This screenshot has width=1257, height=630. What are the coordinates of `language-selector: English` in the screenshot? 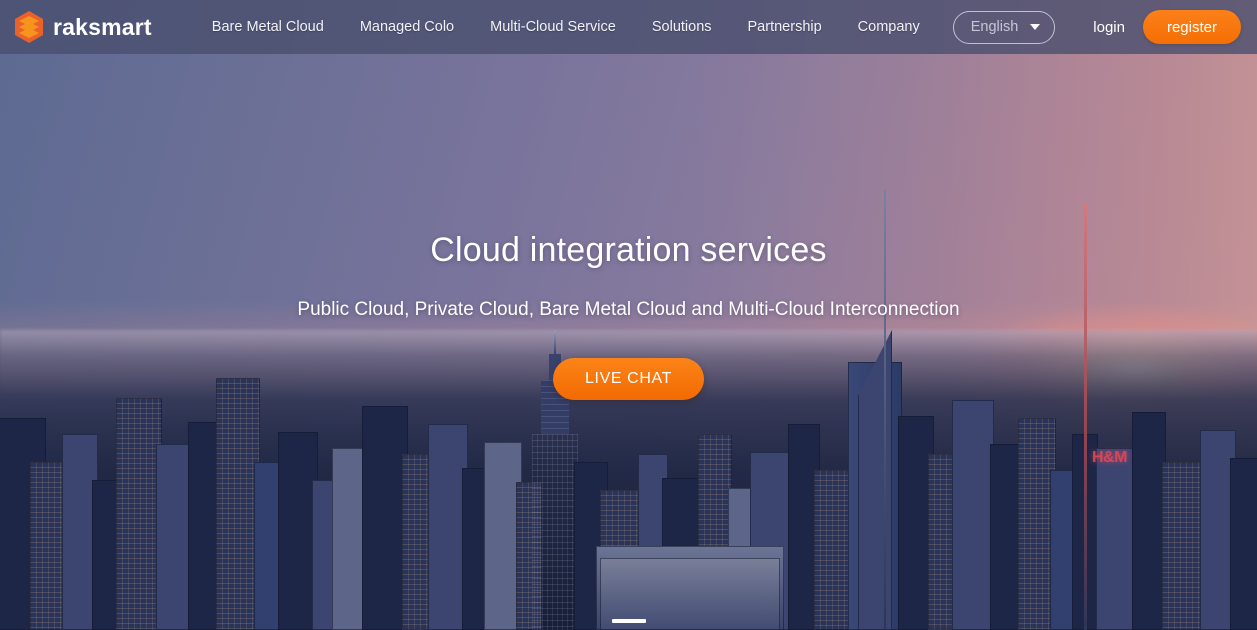 It's located at (1004, 27).